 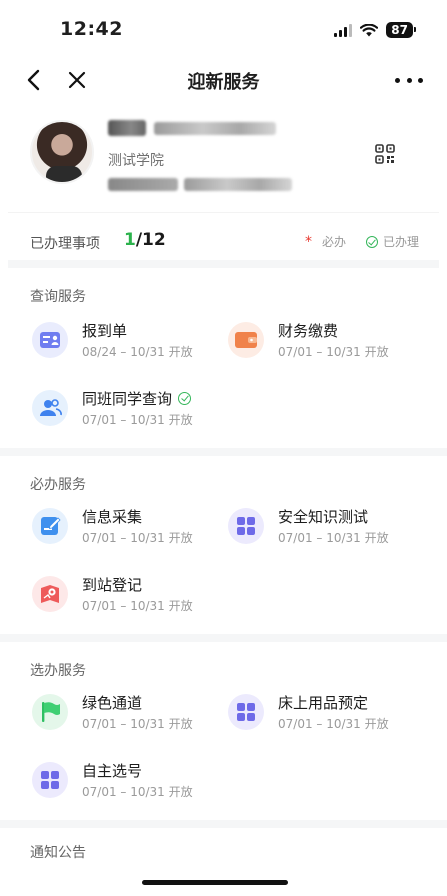 What do you see at coordinates (200, 184) in the screenshot?
I see `profile-address-redacted` at bounding box center [200, 184].